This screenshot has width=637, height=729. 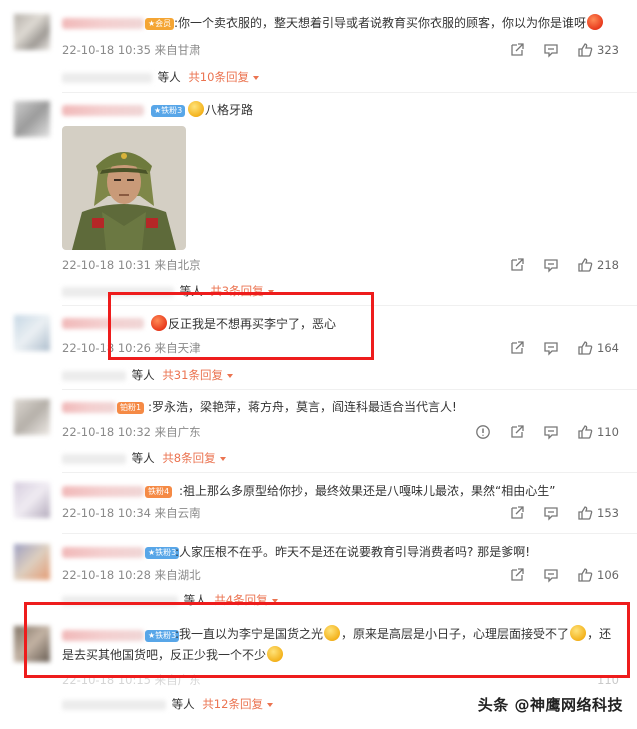 I want to click on comment-text: :人家压根不在乎。昨天不是还在说要教育引导消费者吗? 那是爹啊!, so click(x=353, y=552).